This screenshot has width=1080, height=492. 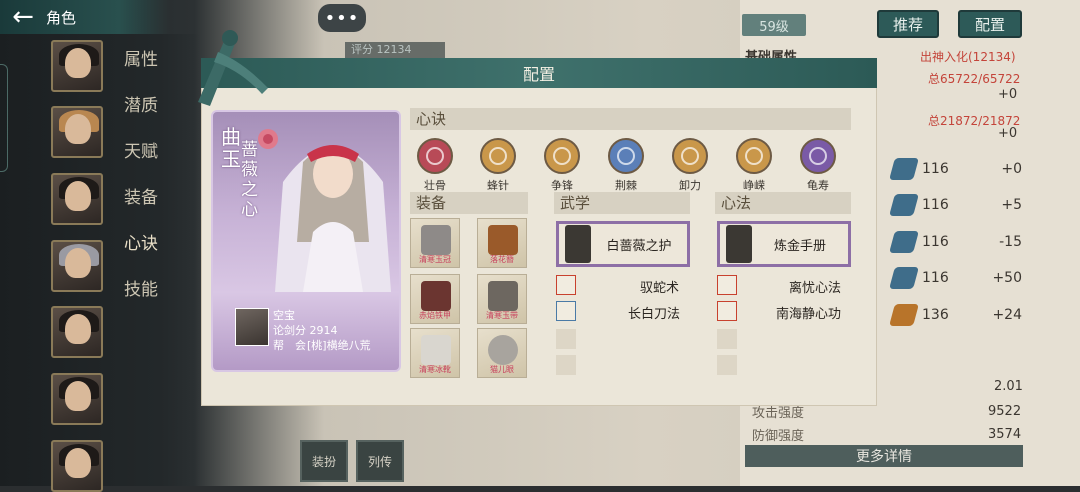 What do you see at coordinates (342, 18) in the screenshot?
I see `chat-bubble-icon: •••` at bounding box center [342, 18].